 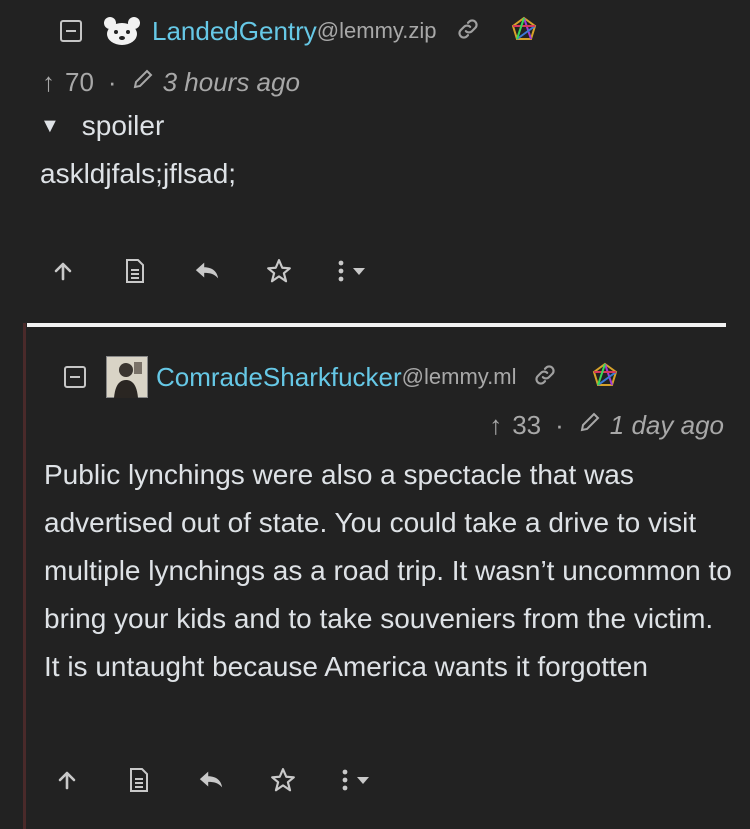 What do you see at coordinates (231, 82) in the screenshot?
I see `time-ago: 3 hours ago` at bounding box center [231, 82].